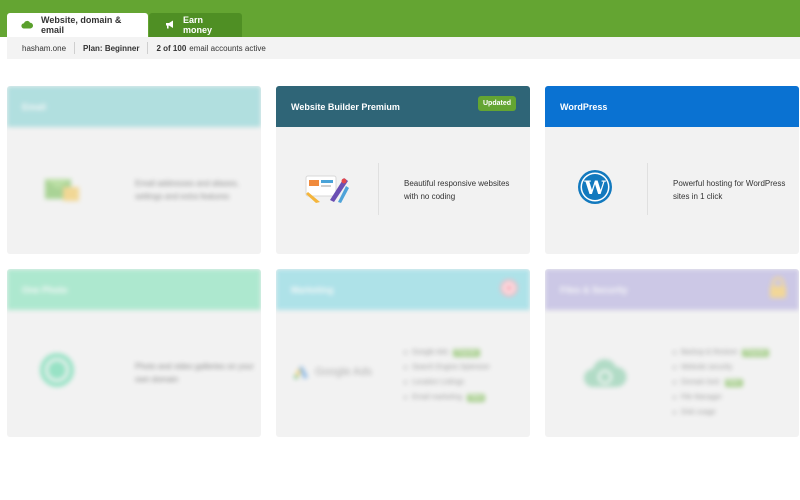 Image resolution: width=800 pixels, height=500 pixels. What do you see at coordinates (721, 412) in the screenshot?
I see `list-item: Disk usage` at bounding box center [721, 412].